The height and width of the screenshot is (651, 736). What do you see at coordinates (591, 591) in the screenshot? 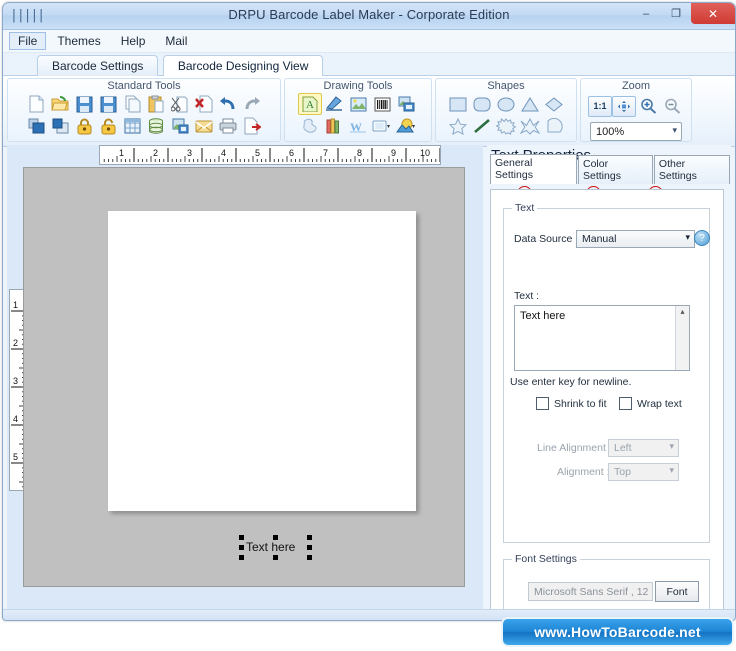
I see `font-value: Microsoft Sans Serif , 12` at bounding box center [591, 591].